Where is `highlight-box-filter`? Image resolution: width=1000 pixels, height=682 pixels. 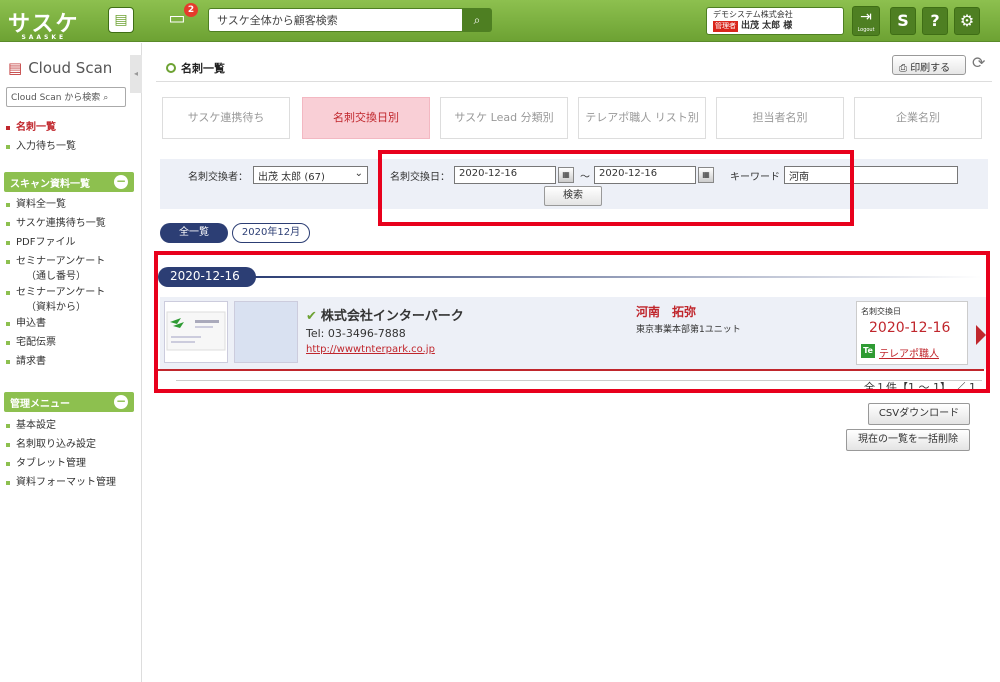
highlight-box-filter is located at coordinates (616, 188).